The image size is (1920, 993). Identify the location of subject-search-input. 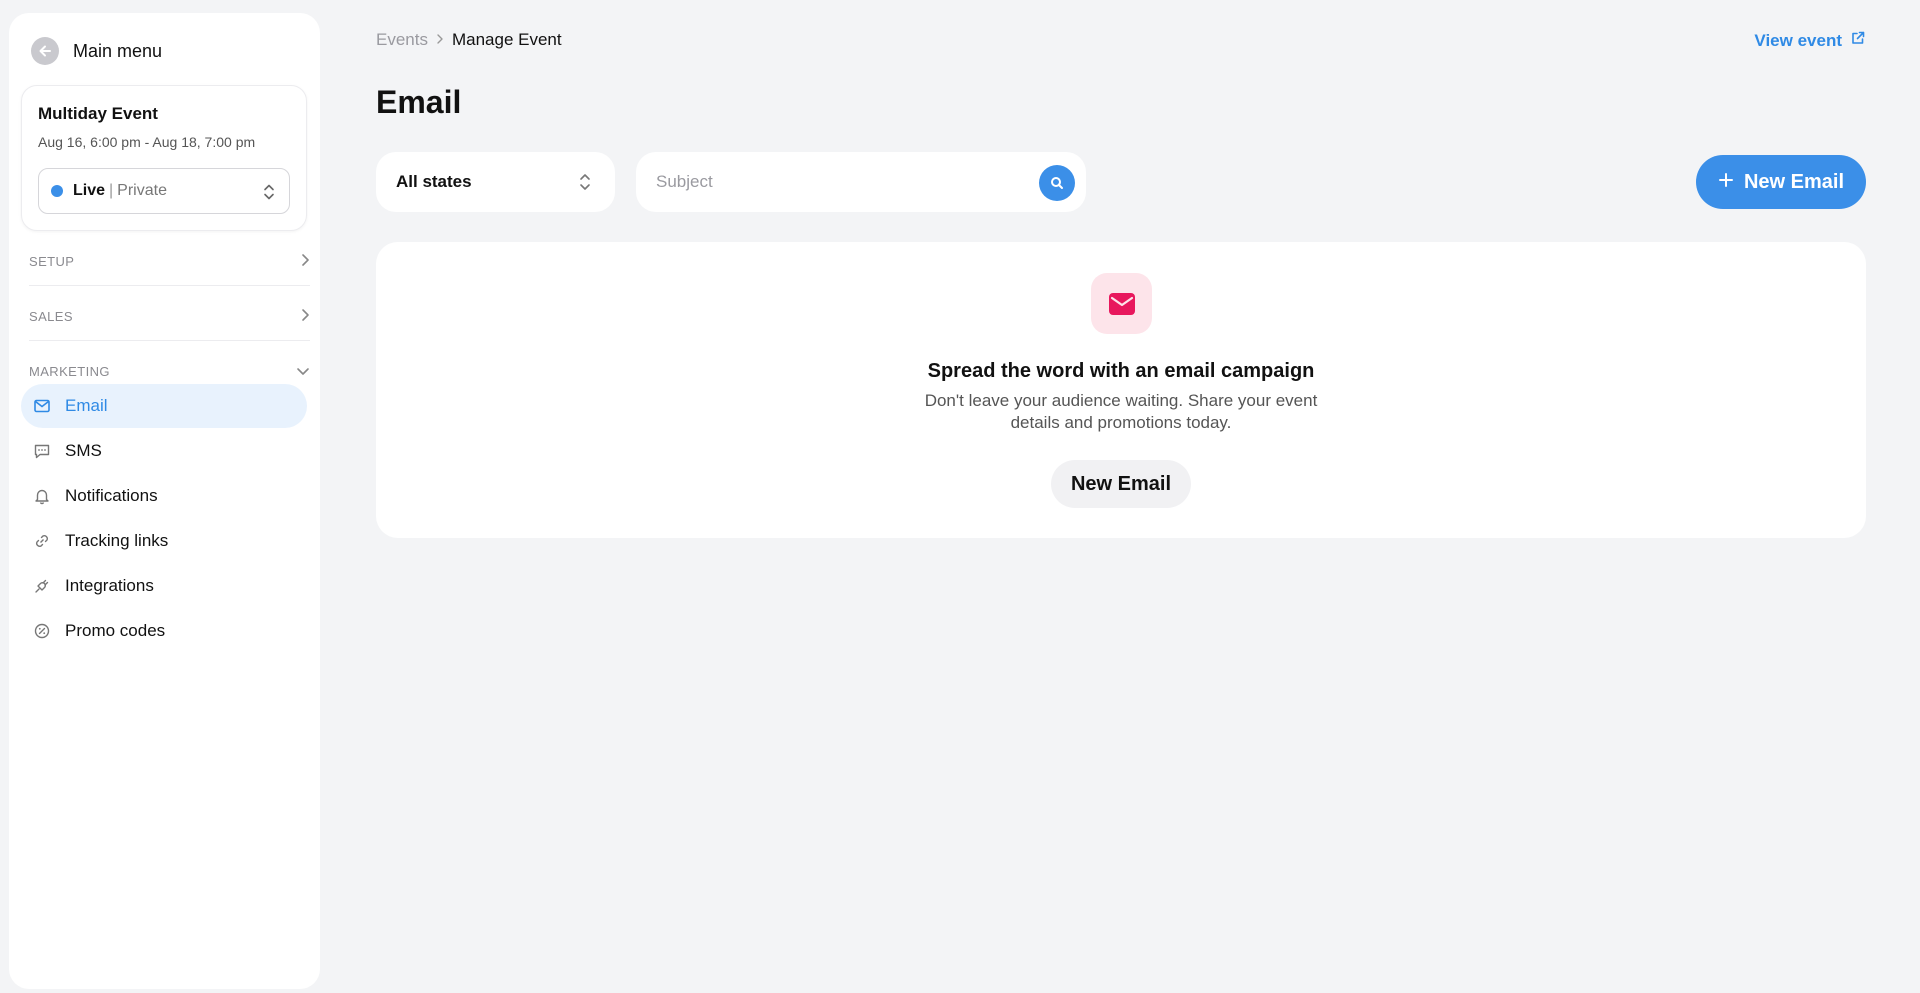
(836, 182).